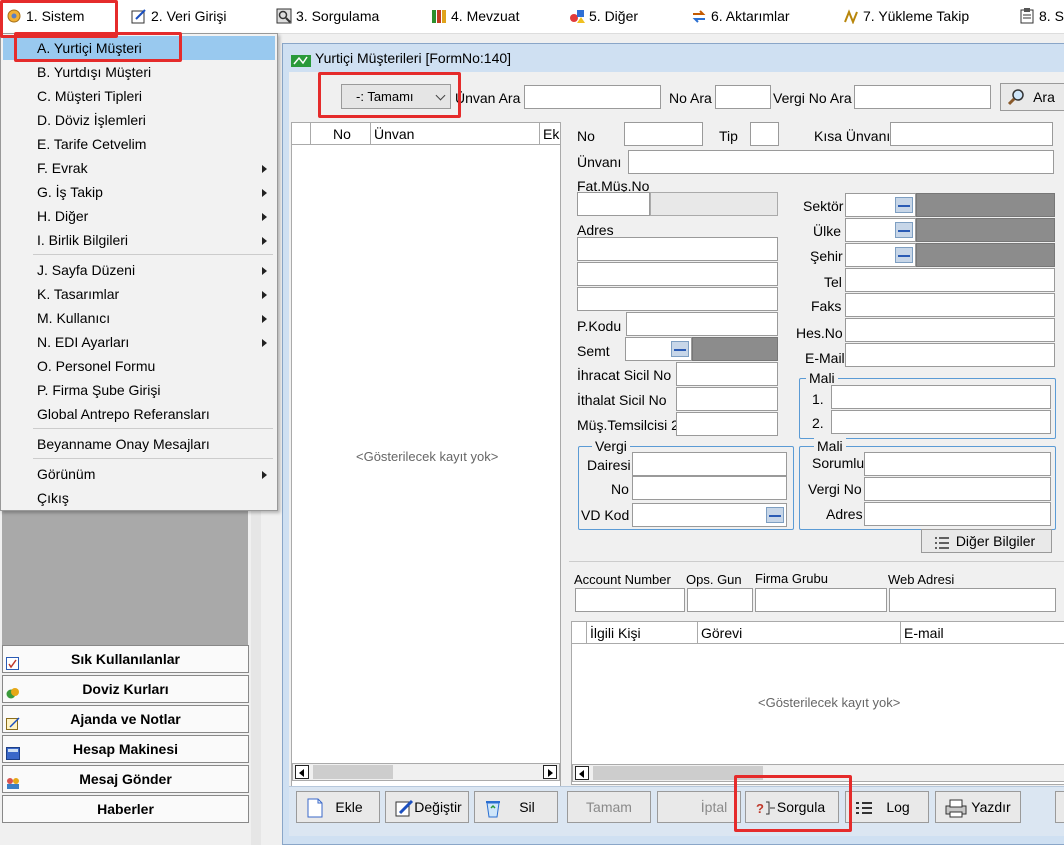 Image resolution: width=1064 pixels, height=845 pixels. What do you see at coordinates (488, 98) in the screenshot?
I see `unvan-ara-label: Ünvan Ara` at bounding box center [488, 98].